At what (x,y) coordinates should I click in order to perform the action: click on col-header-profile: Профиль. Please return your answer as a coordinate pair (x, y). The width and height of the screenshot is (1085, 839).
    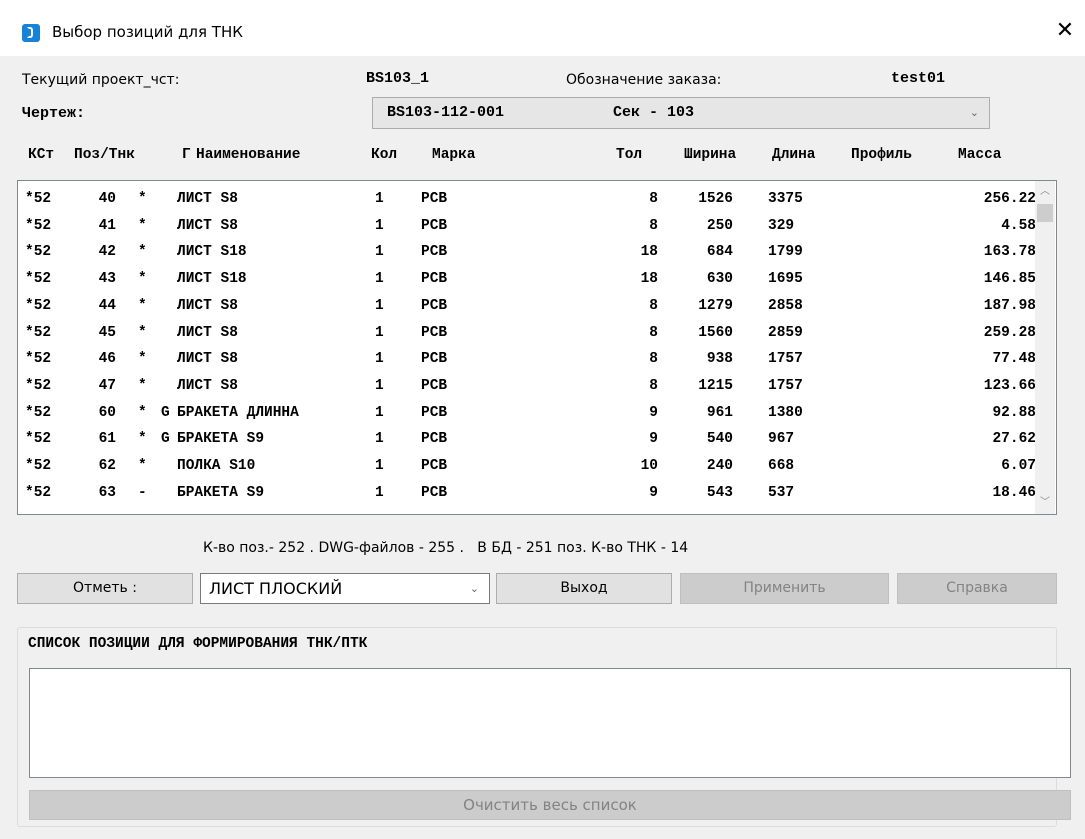
    Looking at the image, I should click on (881, 155).